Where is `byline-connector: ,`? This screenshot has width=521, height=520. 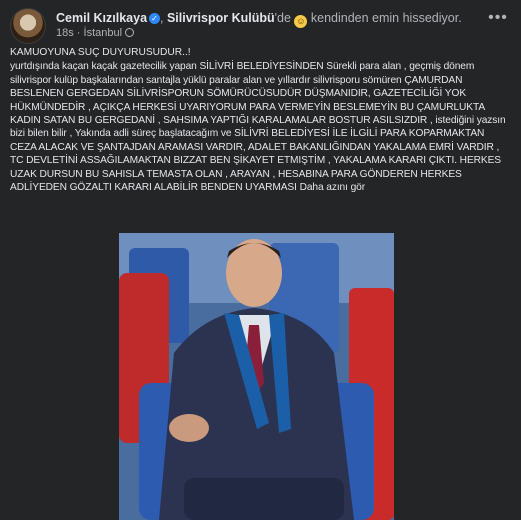 byline-connector: , is located at coordinates (163, 18).